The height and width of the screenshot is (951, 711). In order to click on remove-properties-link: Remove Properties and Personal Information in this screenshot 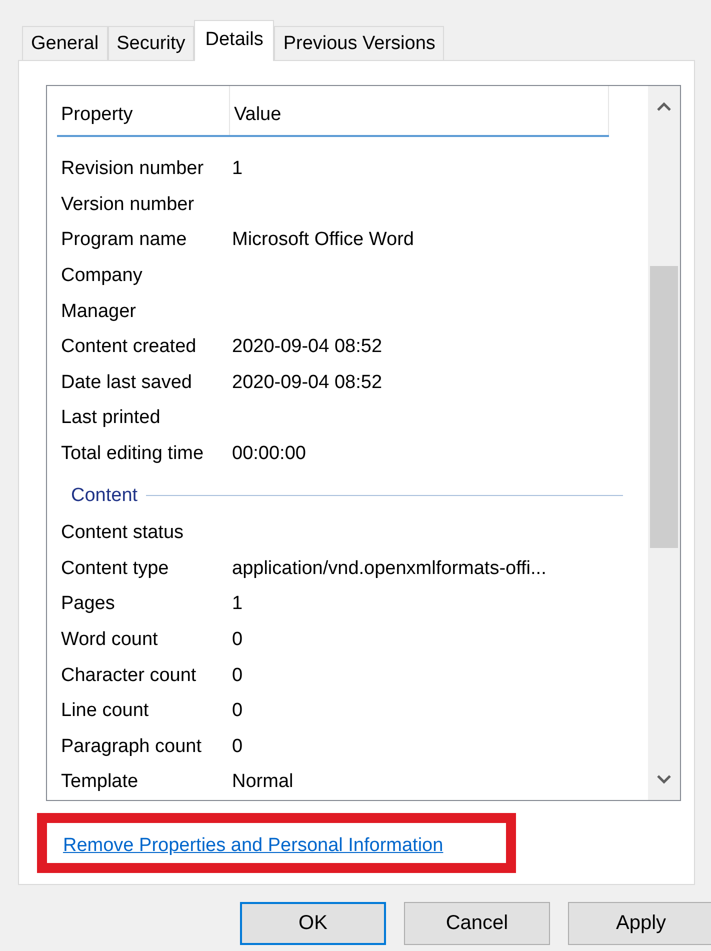, I will do `click(253, 845)`.